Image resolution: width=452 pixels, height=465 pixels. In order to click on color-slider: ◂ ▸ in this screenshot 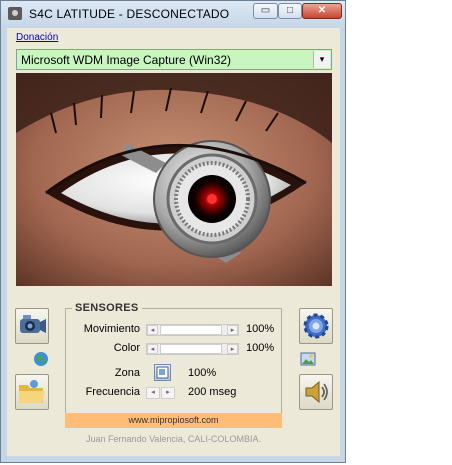, I will do `click(192, 349)`.